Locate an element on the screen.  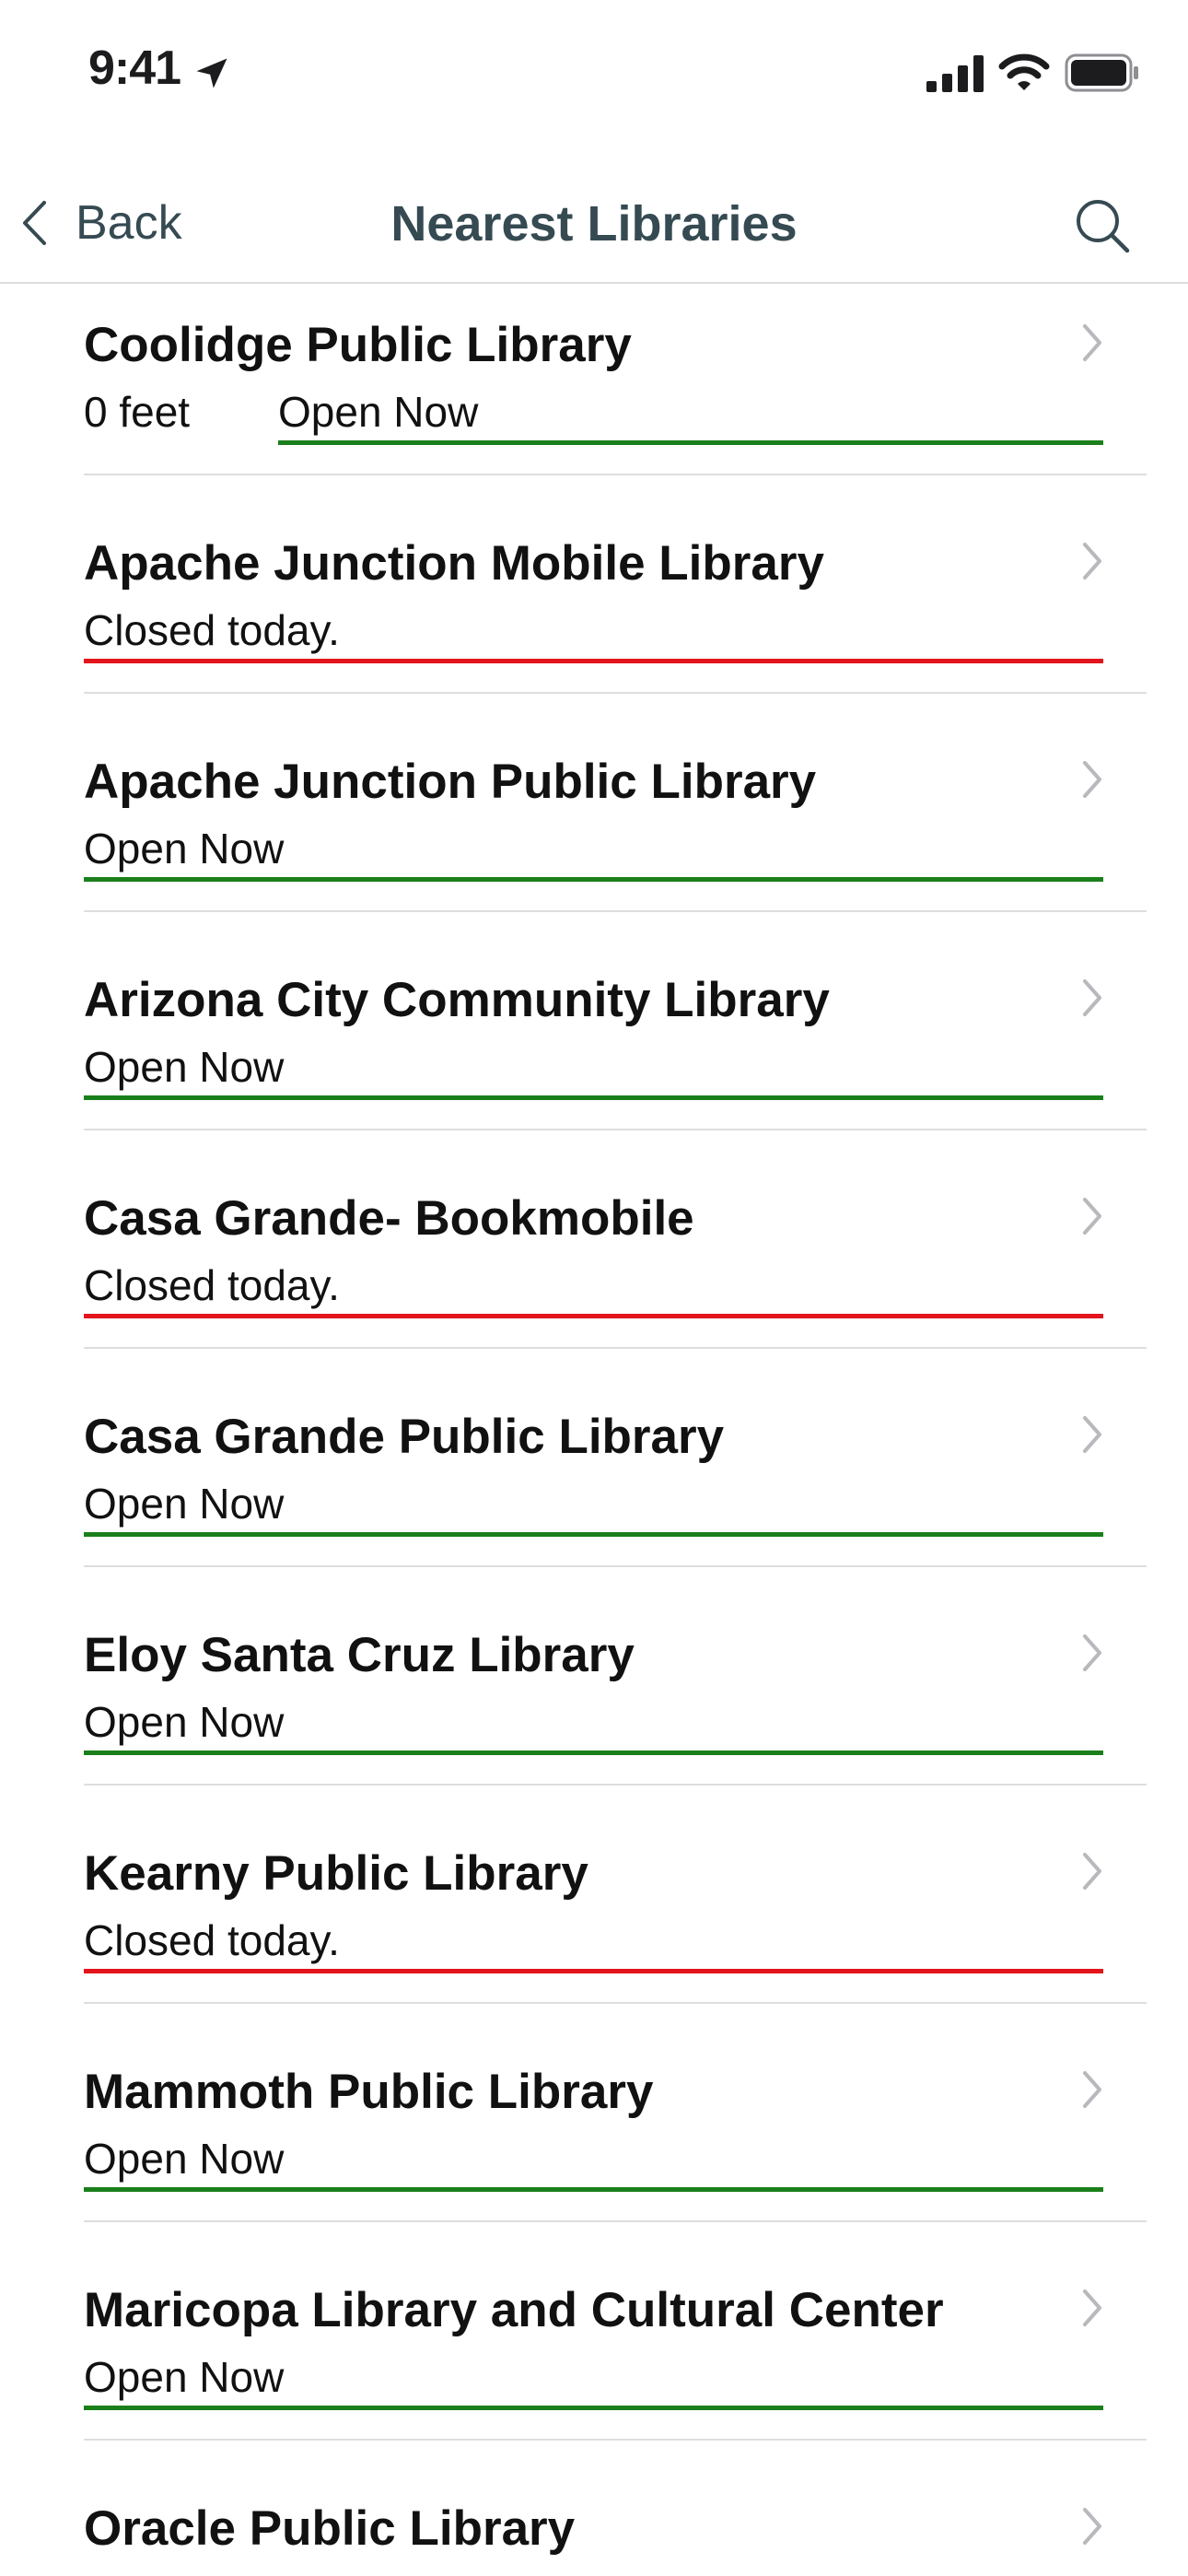
library-name: Mammoth Public Library is located at coordinates (369, 2092).